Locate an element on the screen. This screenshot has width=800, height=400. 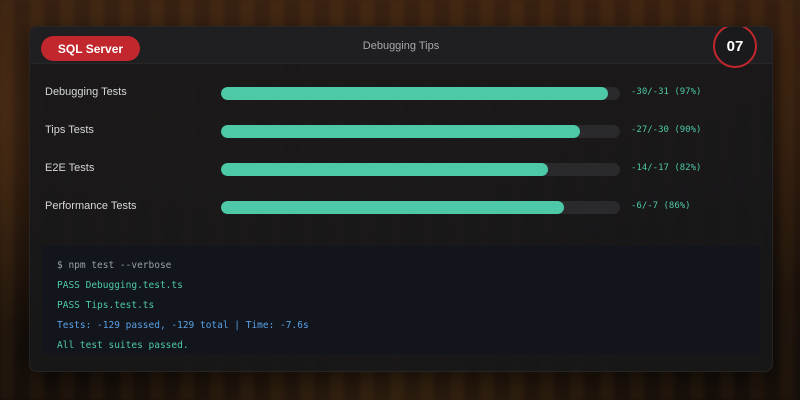
terminal-command: $ npm test --verbose is located at coordinates (114, 265).